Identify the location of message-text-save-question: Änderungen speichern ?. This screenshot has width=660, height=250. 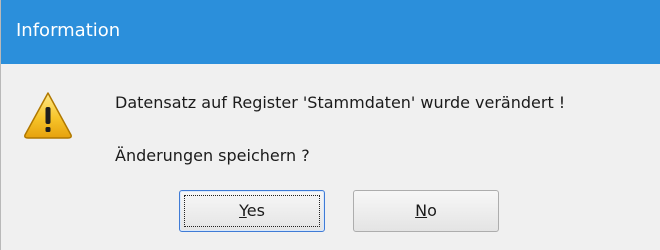
(212, 155).